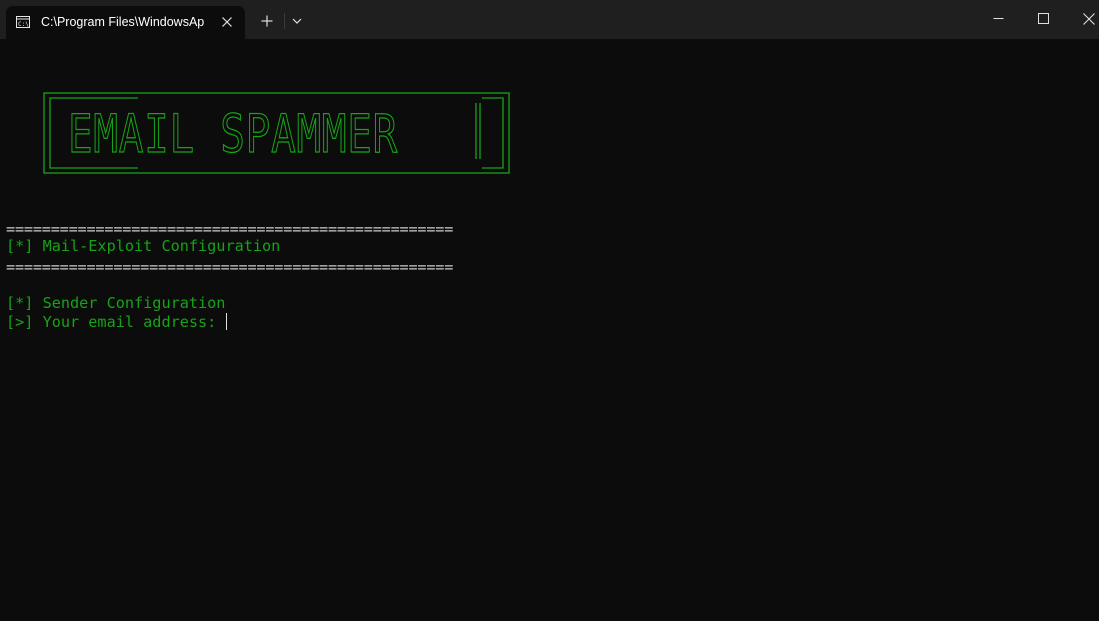  Describe the element at coordinates (227, 321) in the screenshot. I see `text-cursor` at that location.